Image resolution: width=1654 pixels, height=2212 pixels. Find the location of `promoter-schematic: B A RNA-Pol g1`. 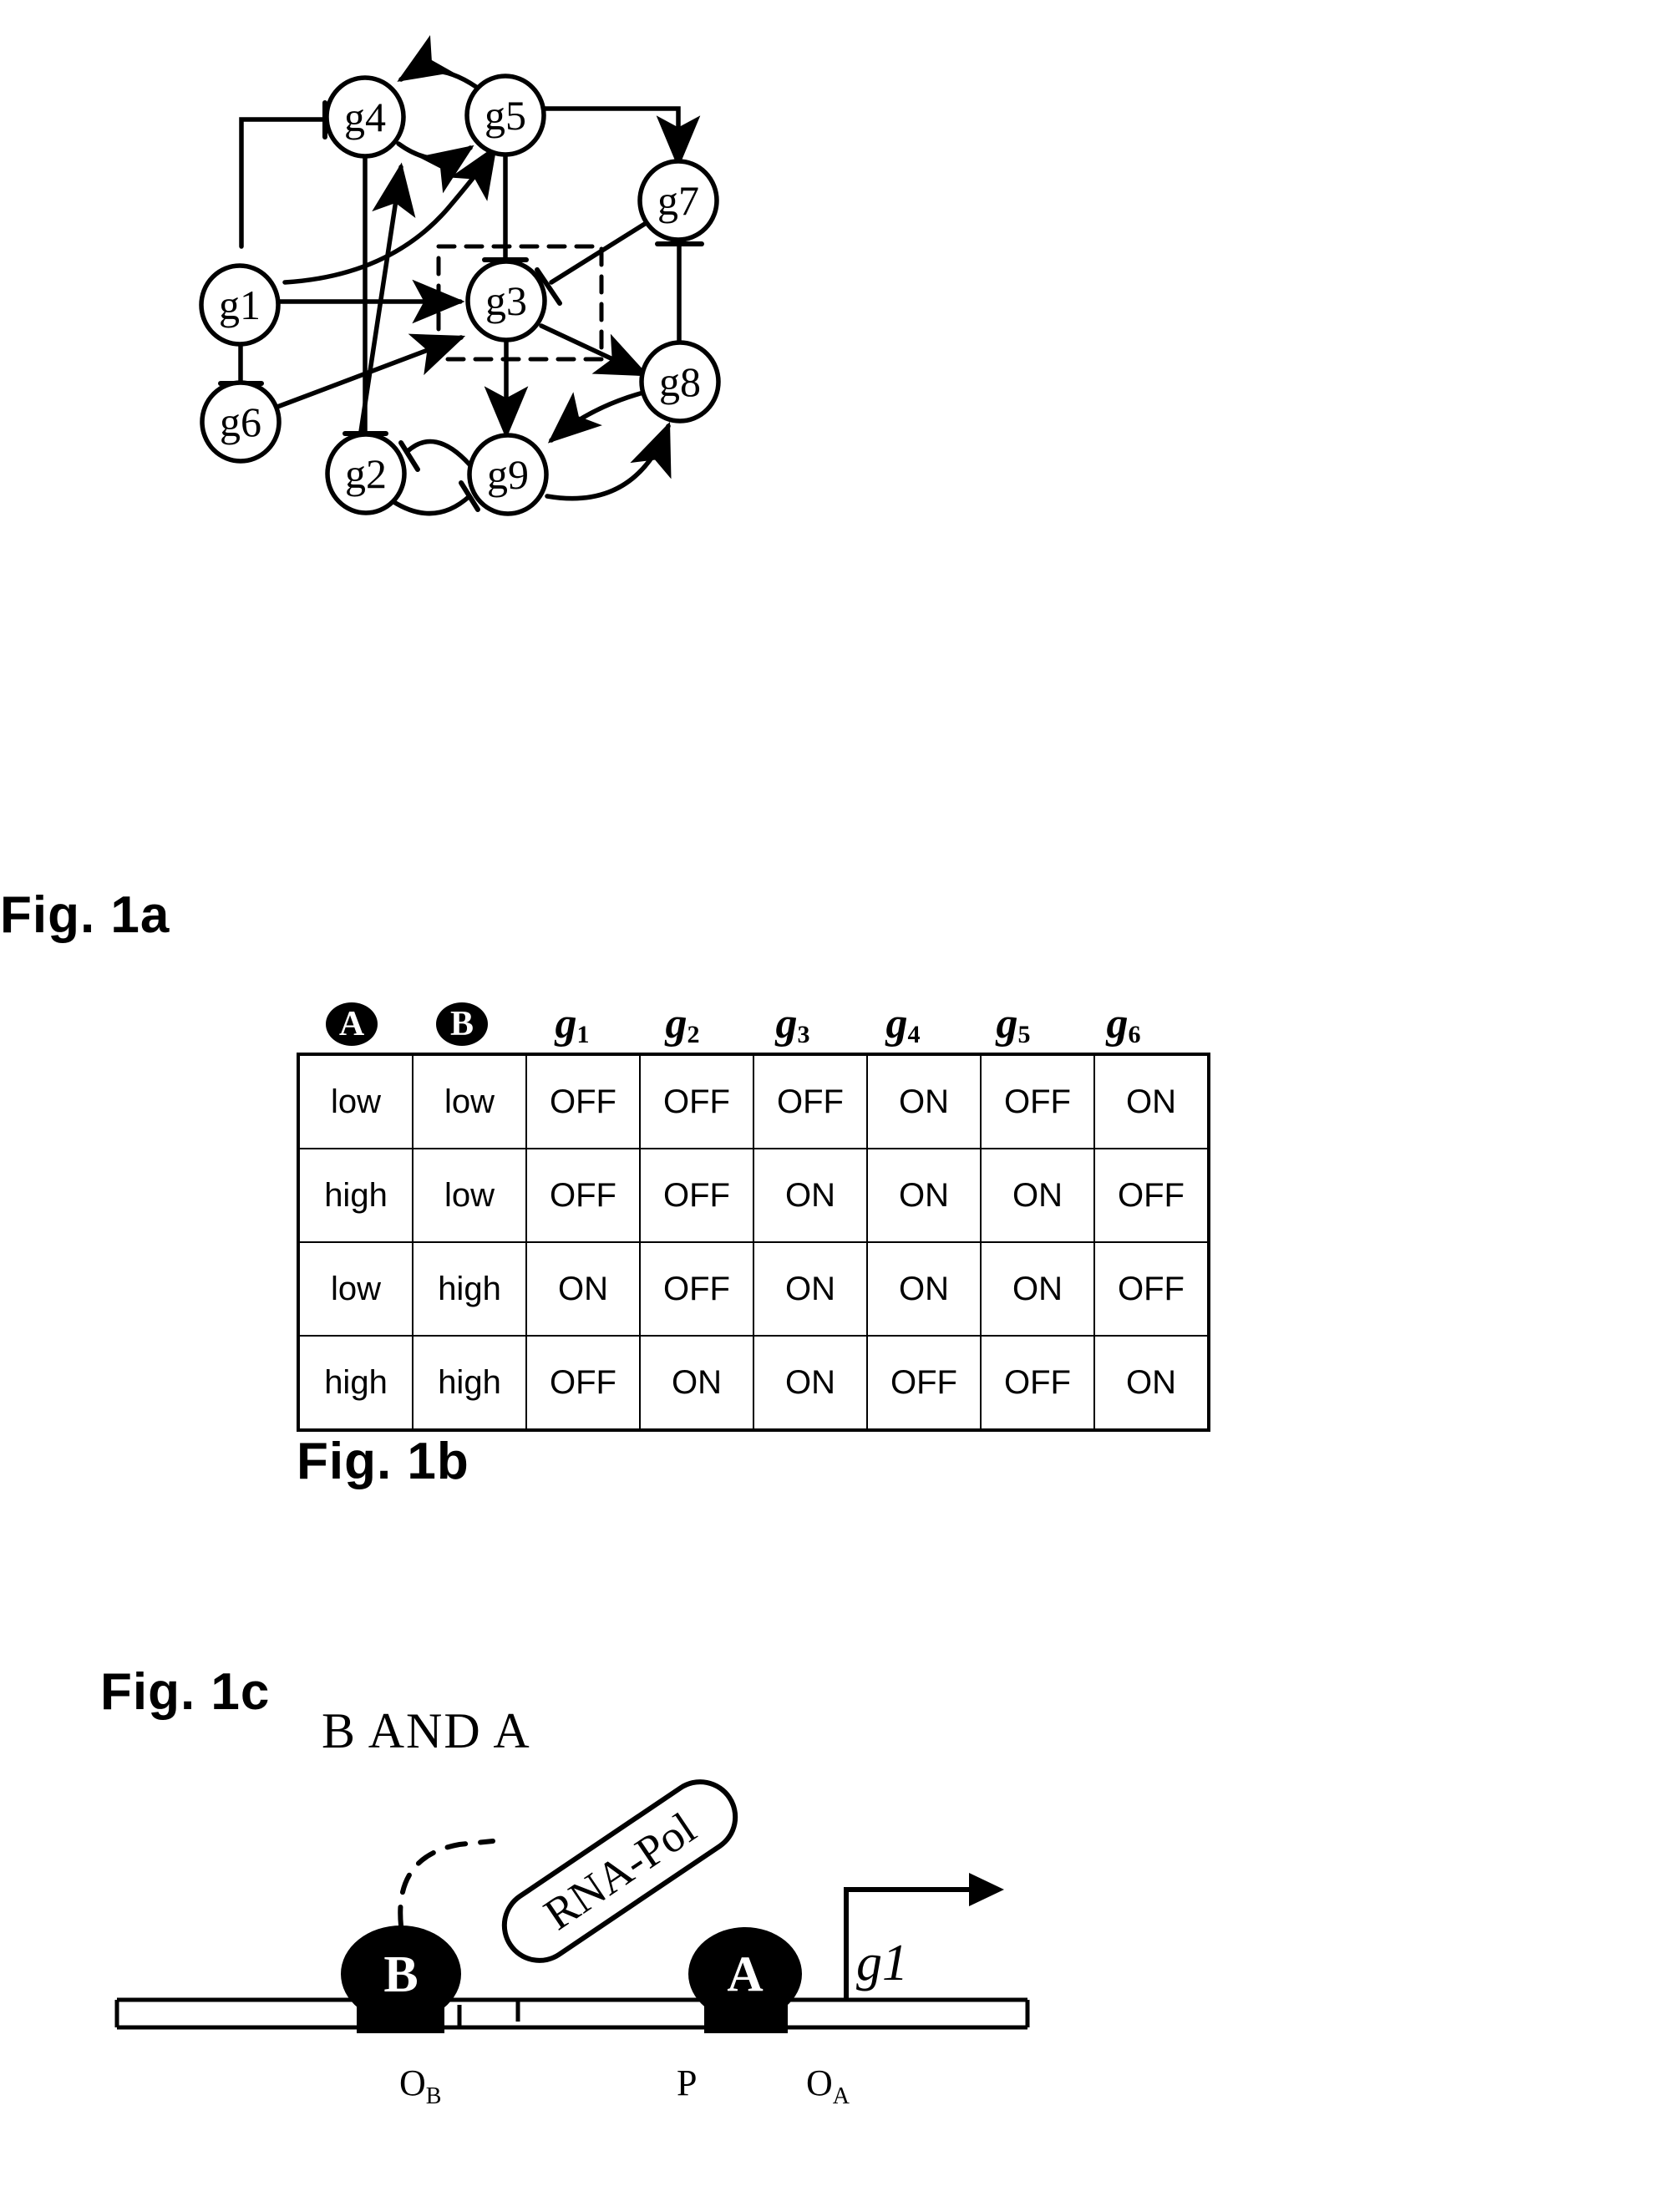

promoter-schematic: B A RNA-Pol g1 is located at coordinates (572, 1906).